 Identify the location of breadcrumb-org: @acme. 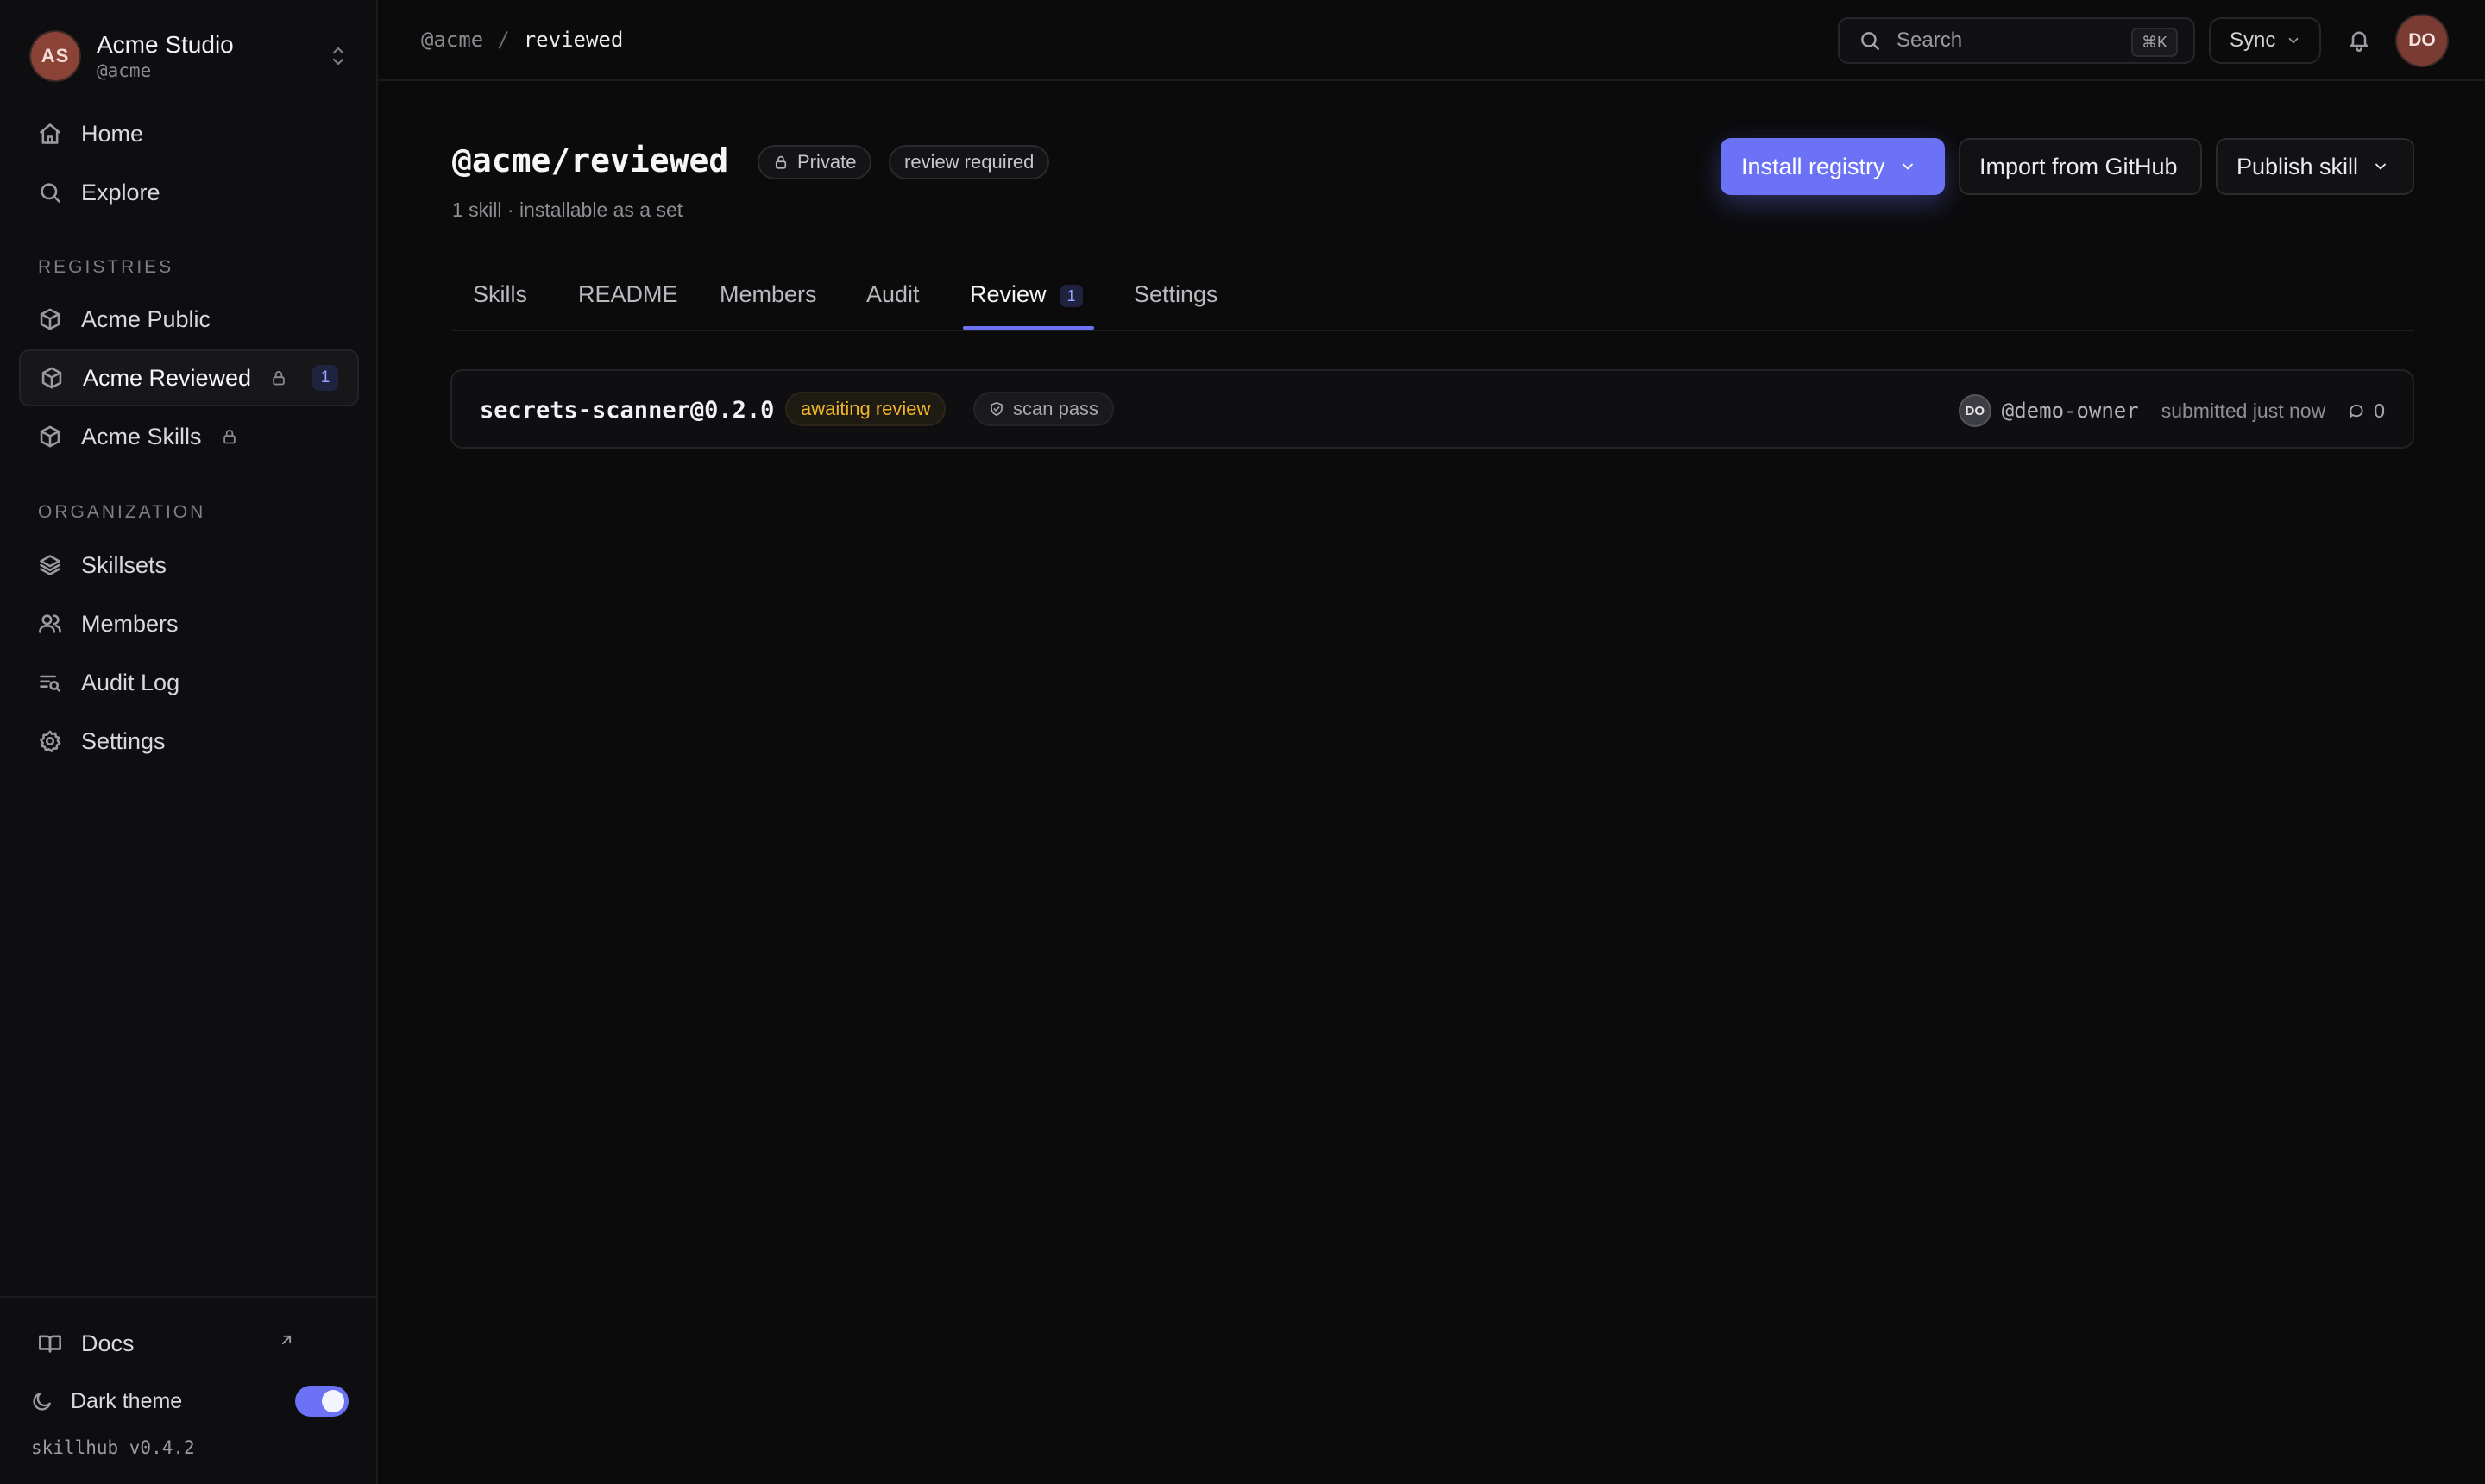
(452, 40).